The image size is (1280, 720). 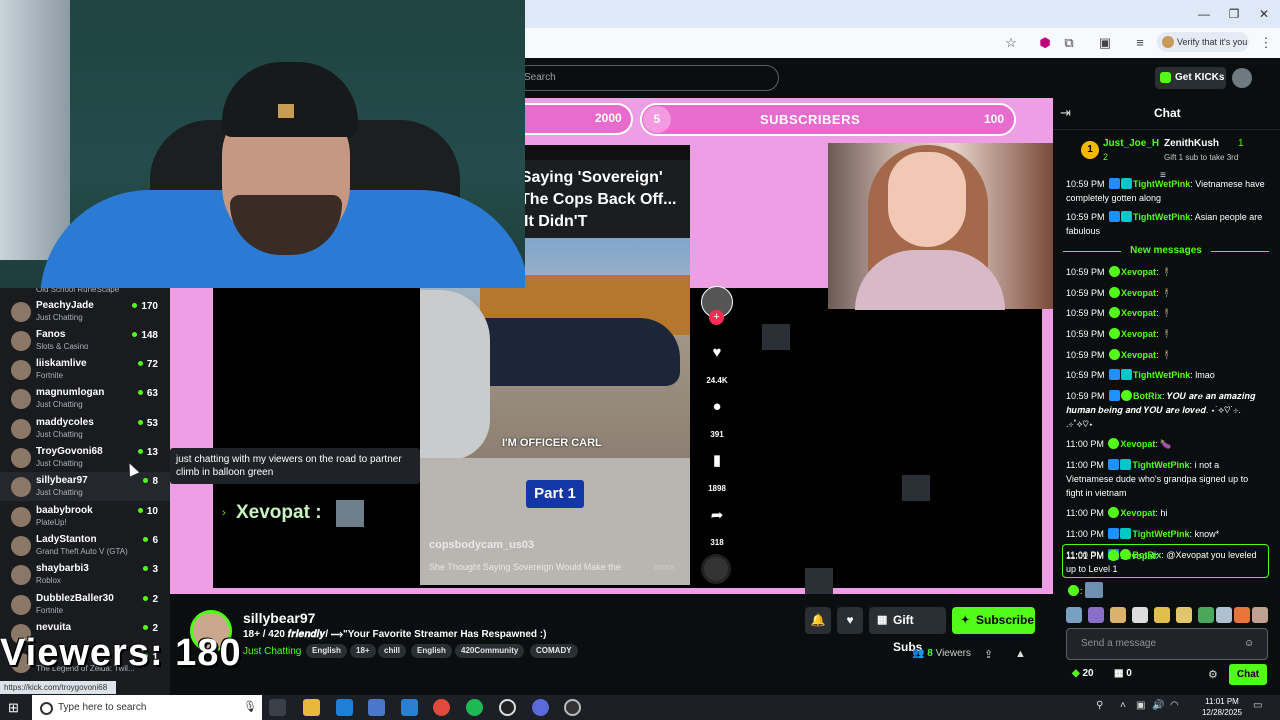 What do you see at coordinates (1123, 673) in the screenshot?
I see `gift-balance: ▦ 0` at bounding box center [1123, 673].